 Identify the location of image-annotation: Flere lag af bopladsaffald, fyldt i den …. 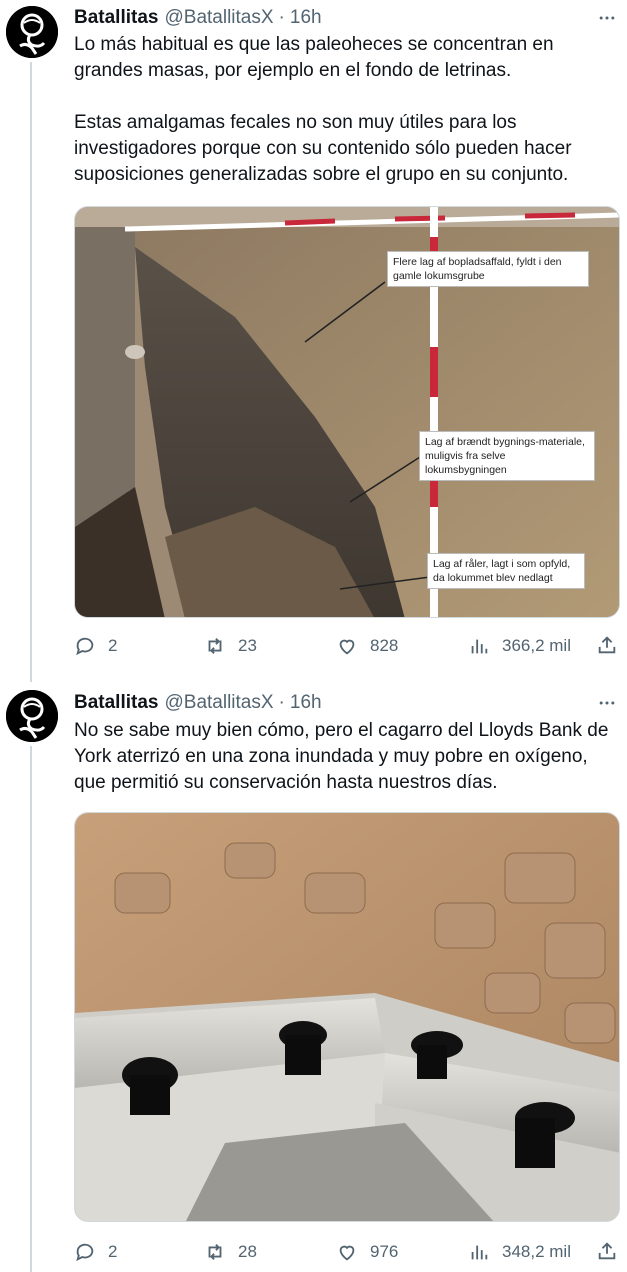
(488, 269).